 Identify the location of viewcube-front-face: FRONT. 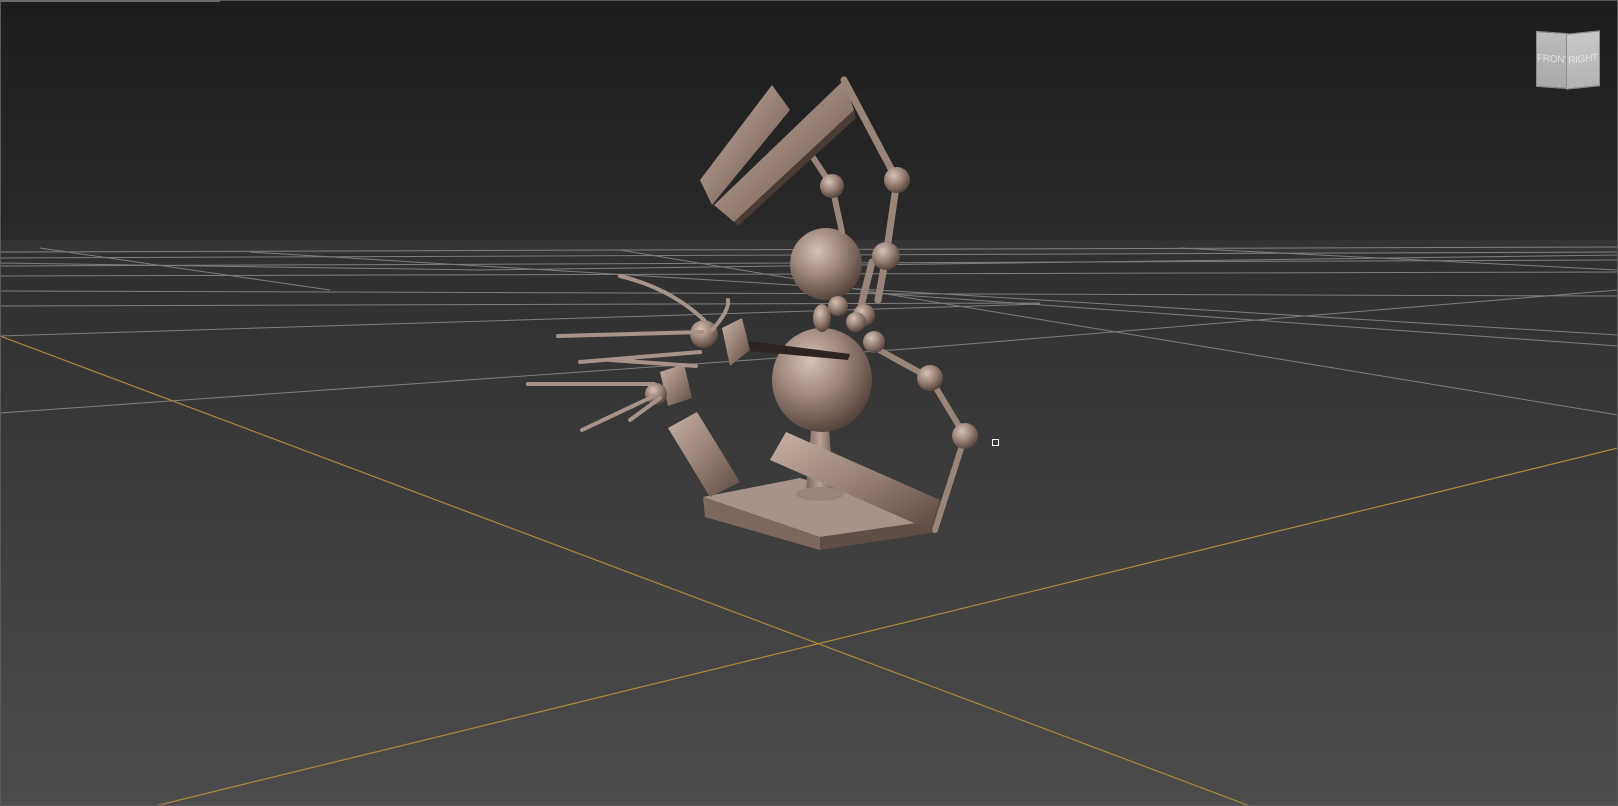
(1553, 60).